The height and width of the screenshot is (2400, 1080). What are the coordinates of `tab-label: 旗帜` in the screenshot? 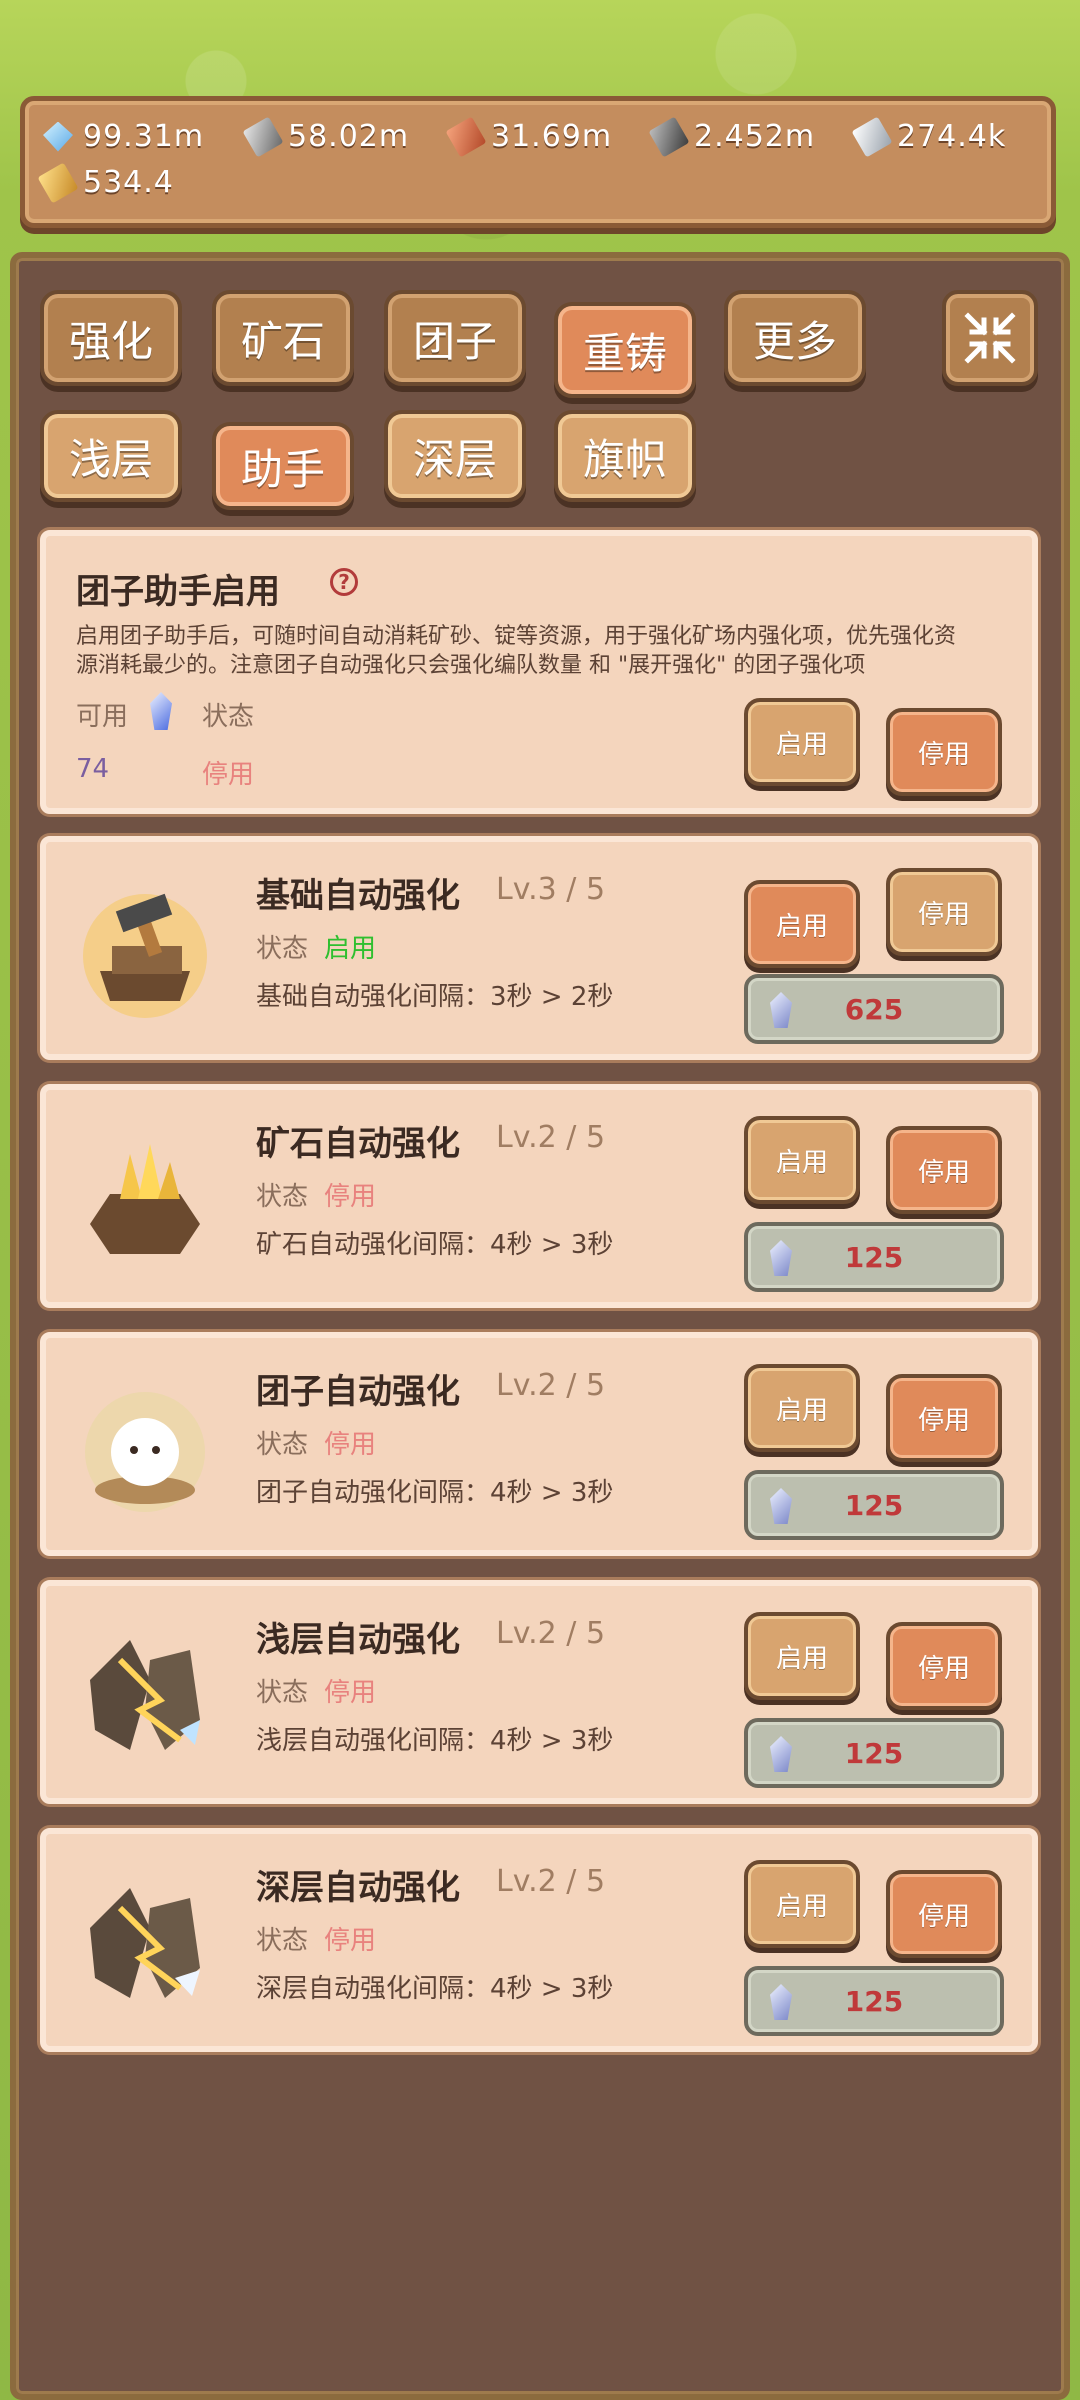 It's located at (624, 459).